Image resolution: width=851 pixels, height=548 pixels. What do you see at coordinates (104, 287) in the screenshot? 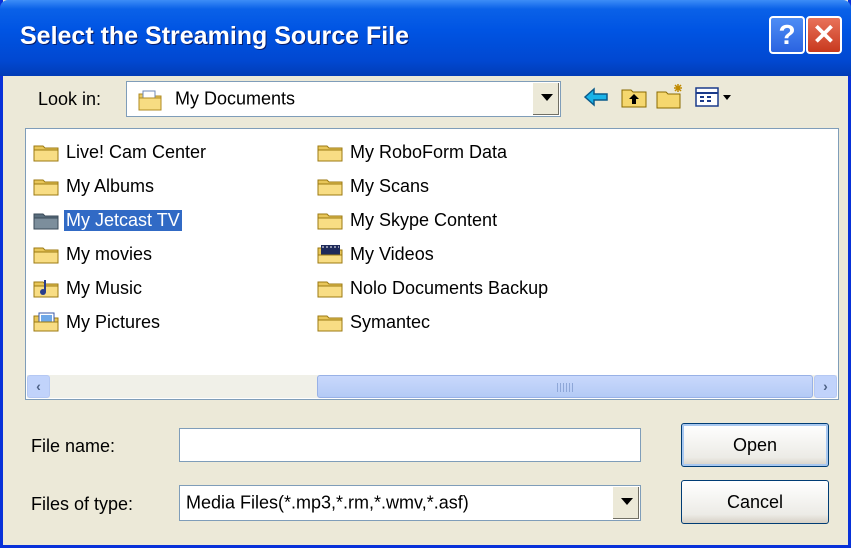
I see `list-item-label: My Music` at bounding box center [104, 287].